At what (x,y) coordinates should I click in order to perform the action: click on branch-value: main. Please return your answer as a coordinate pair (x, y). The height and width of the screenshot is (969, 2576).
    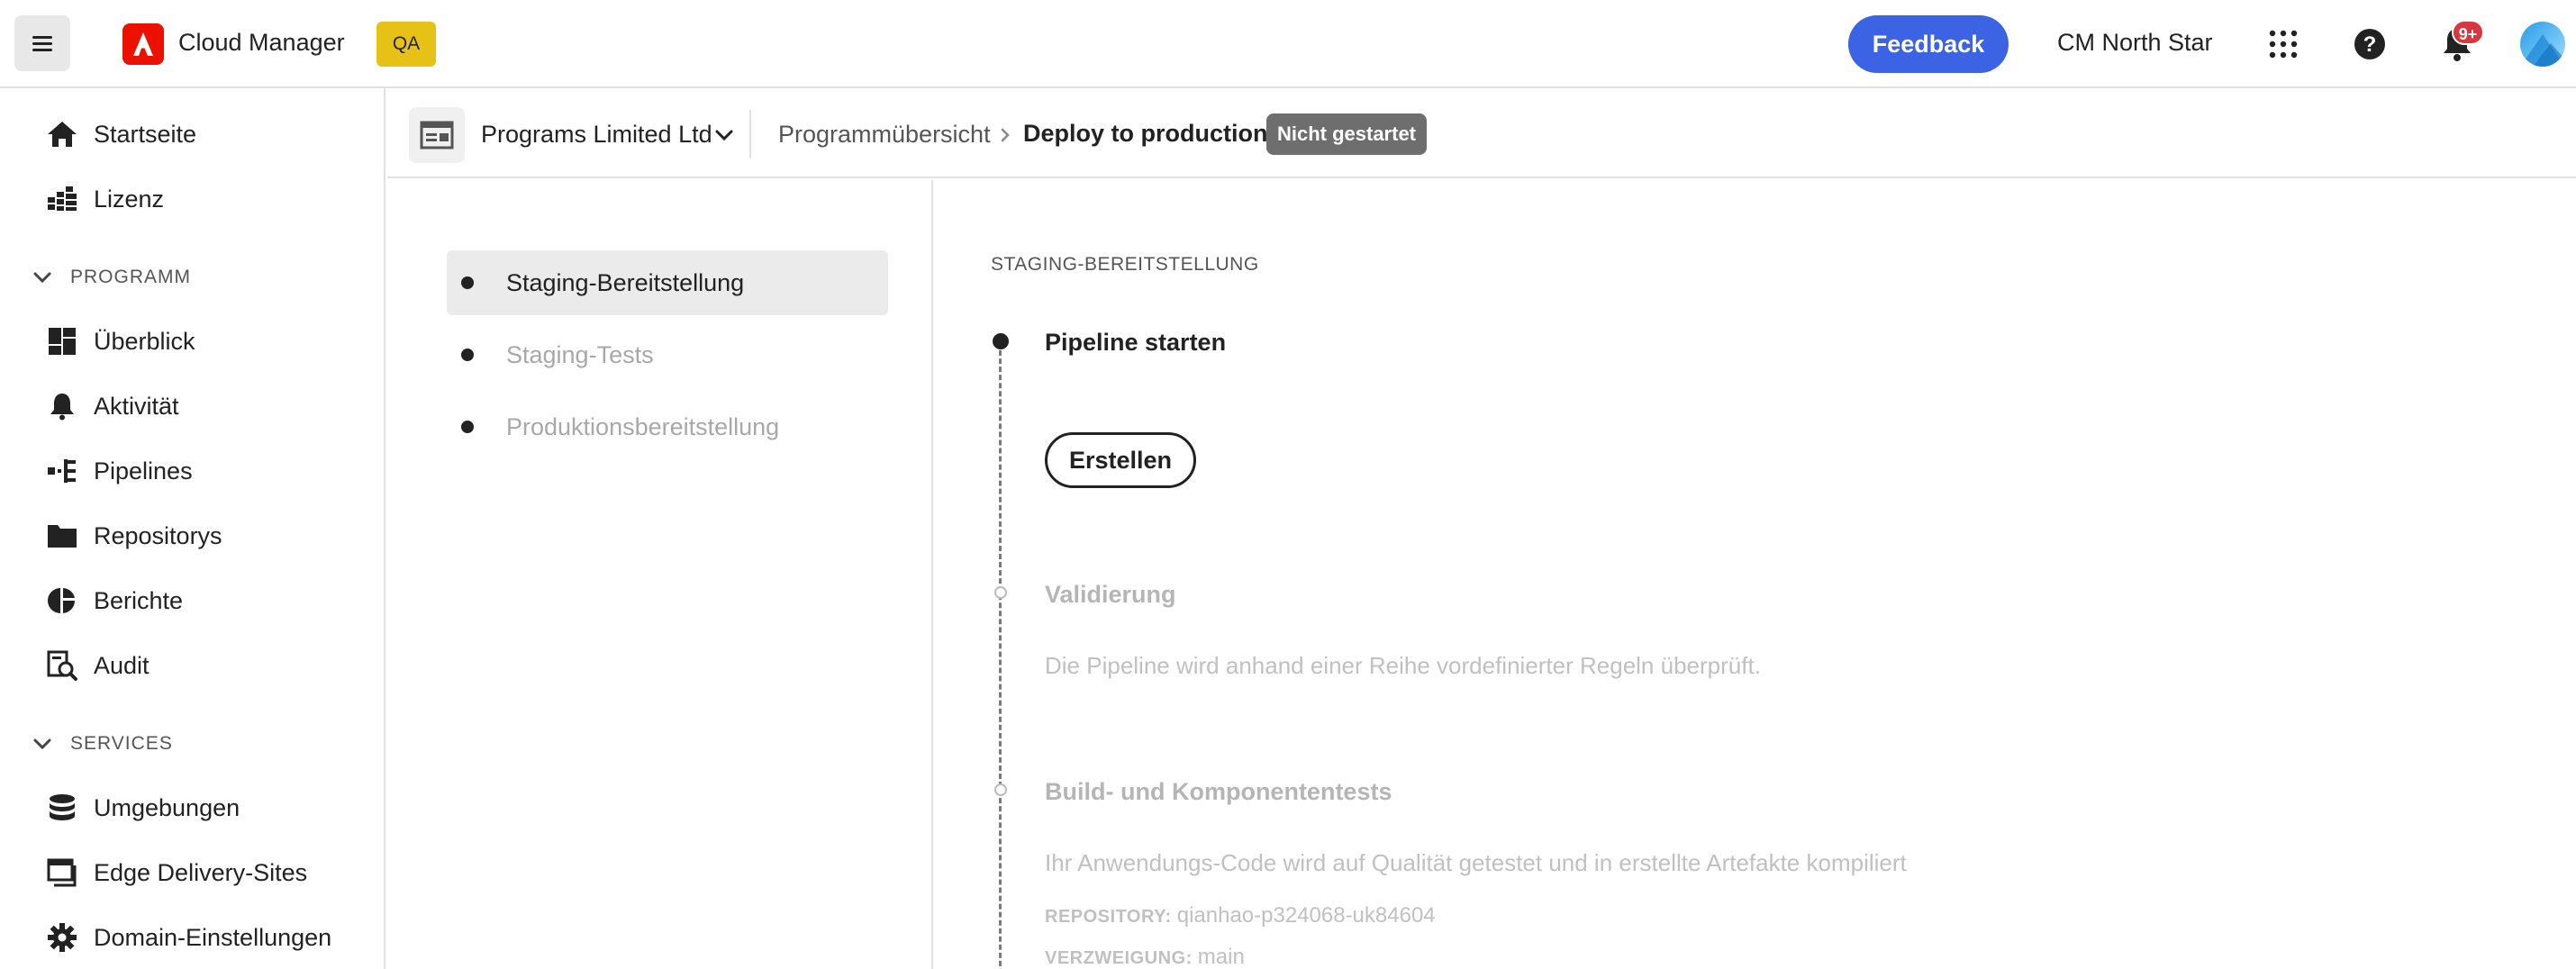
    Looking at the image, I should click on (1221, 957).